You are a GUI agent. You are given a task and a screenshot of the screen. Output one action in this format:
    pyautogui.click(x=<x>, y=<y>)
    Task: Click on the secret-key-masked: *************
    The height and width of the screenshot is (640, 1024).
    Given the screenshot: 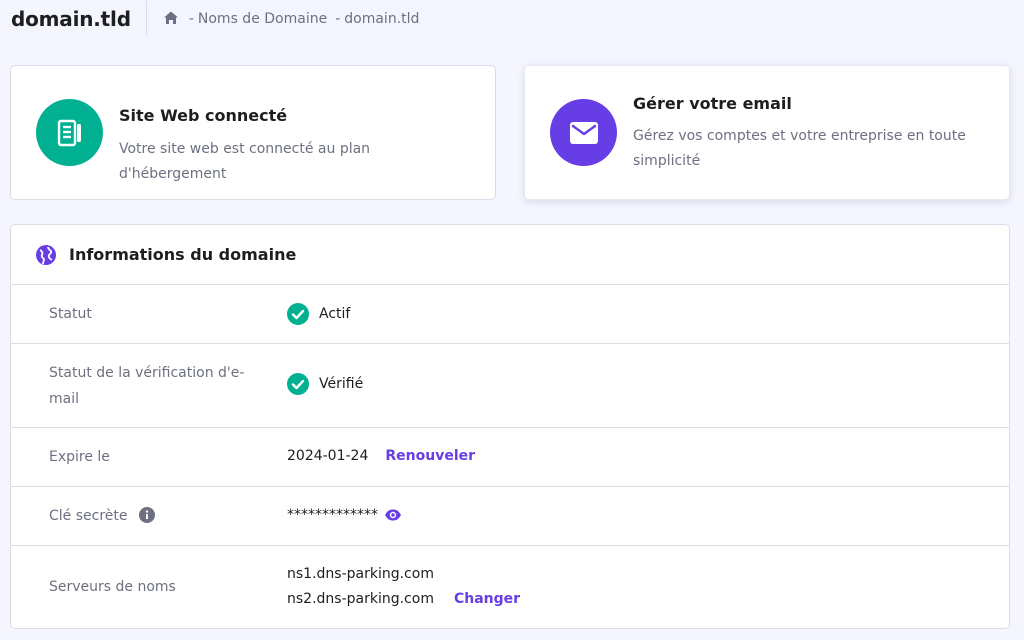 What is the action you would take?
    pyautogui.click(x=332, y=515)
    